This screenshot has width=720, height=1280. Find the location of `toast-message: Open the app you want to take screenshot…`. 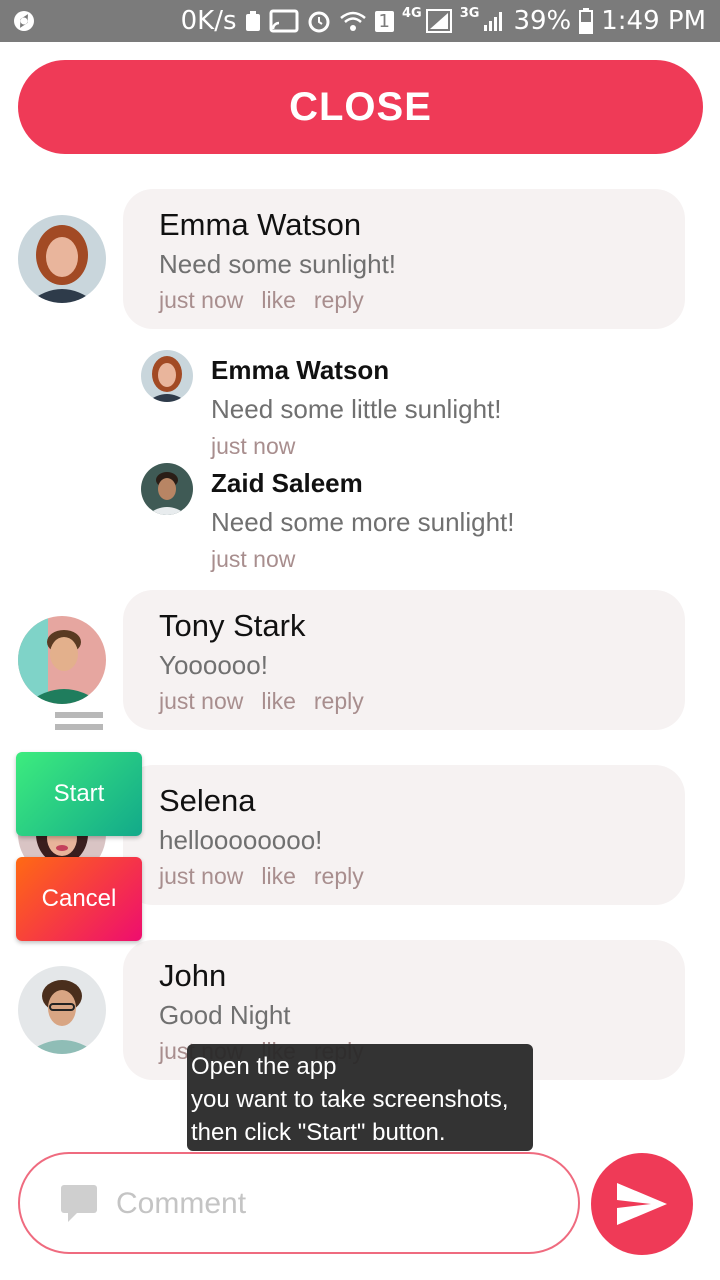

toast-message: Open the app you want to take screenshot… is located at coordinates (360, 1097).